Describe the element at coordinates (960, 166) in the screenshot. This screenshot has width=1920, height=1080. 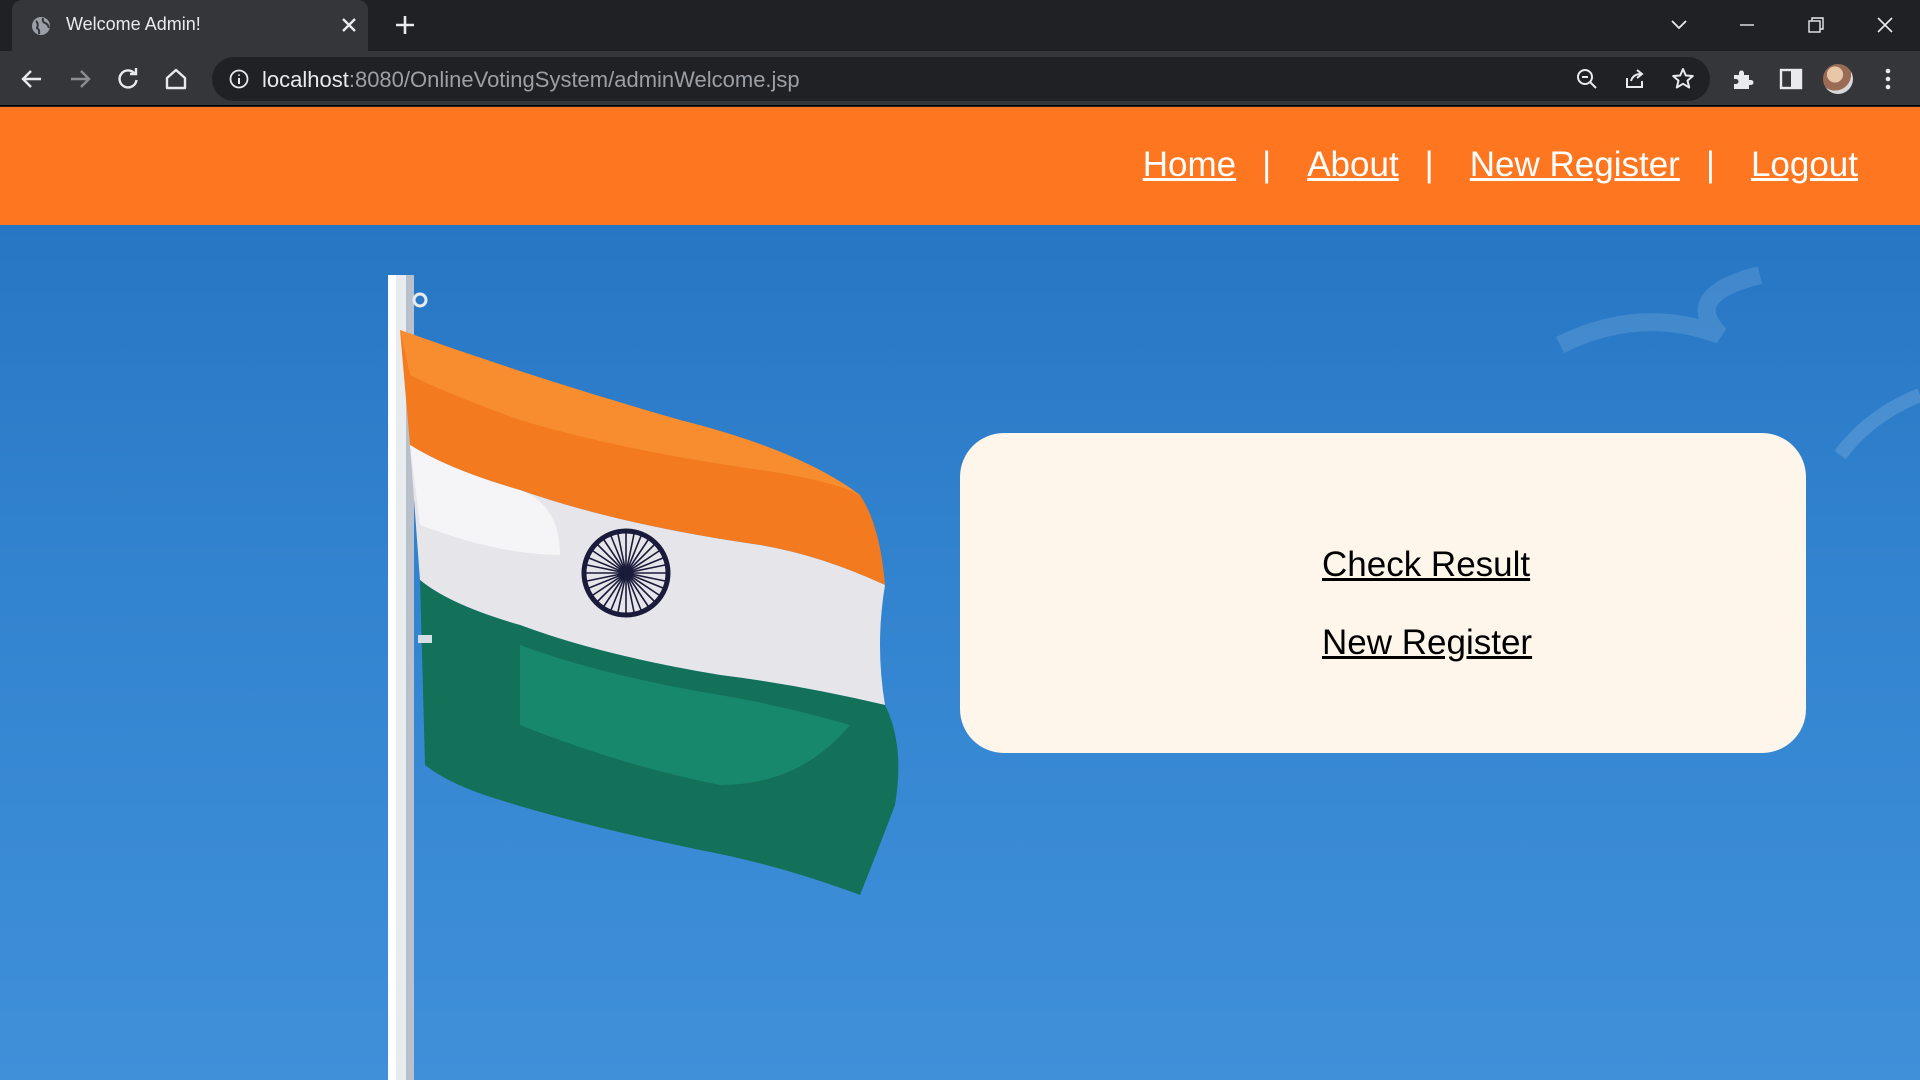
I see `site-navbar: Home | About | New Register | Logout` at that location.